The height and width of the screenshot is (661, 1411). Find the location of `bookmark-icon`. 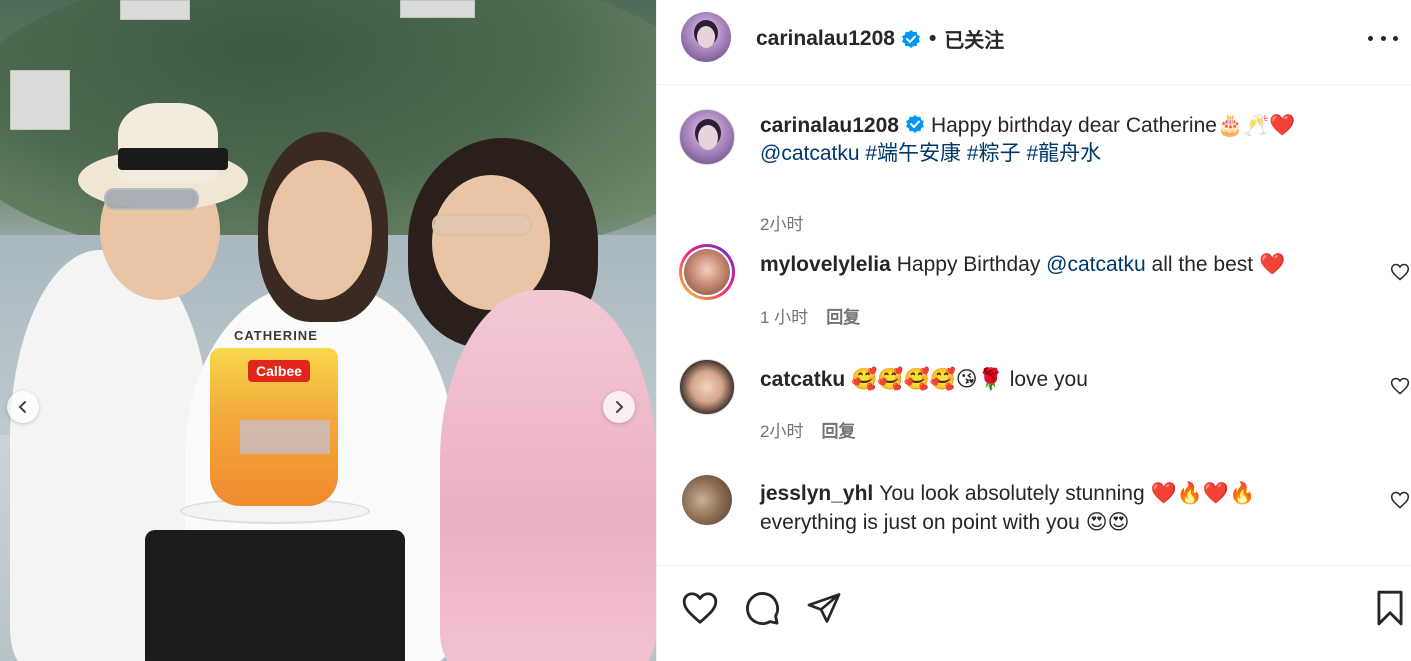

bookmark-icon is located at coordinates (1390, 608).